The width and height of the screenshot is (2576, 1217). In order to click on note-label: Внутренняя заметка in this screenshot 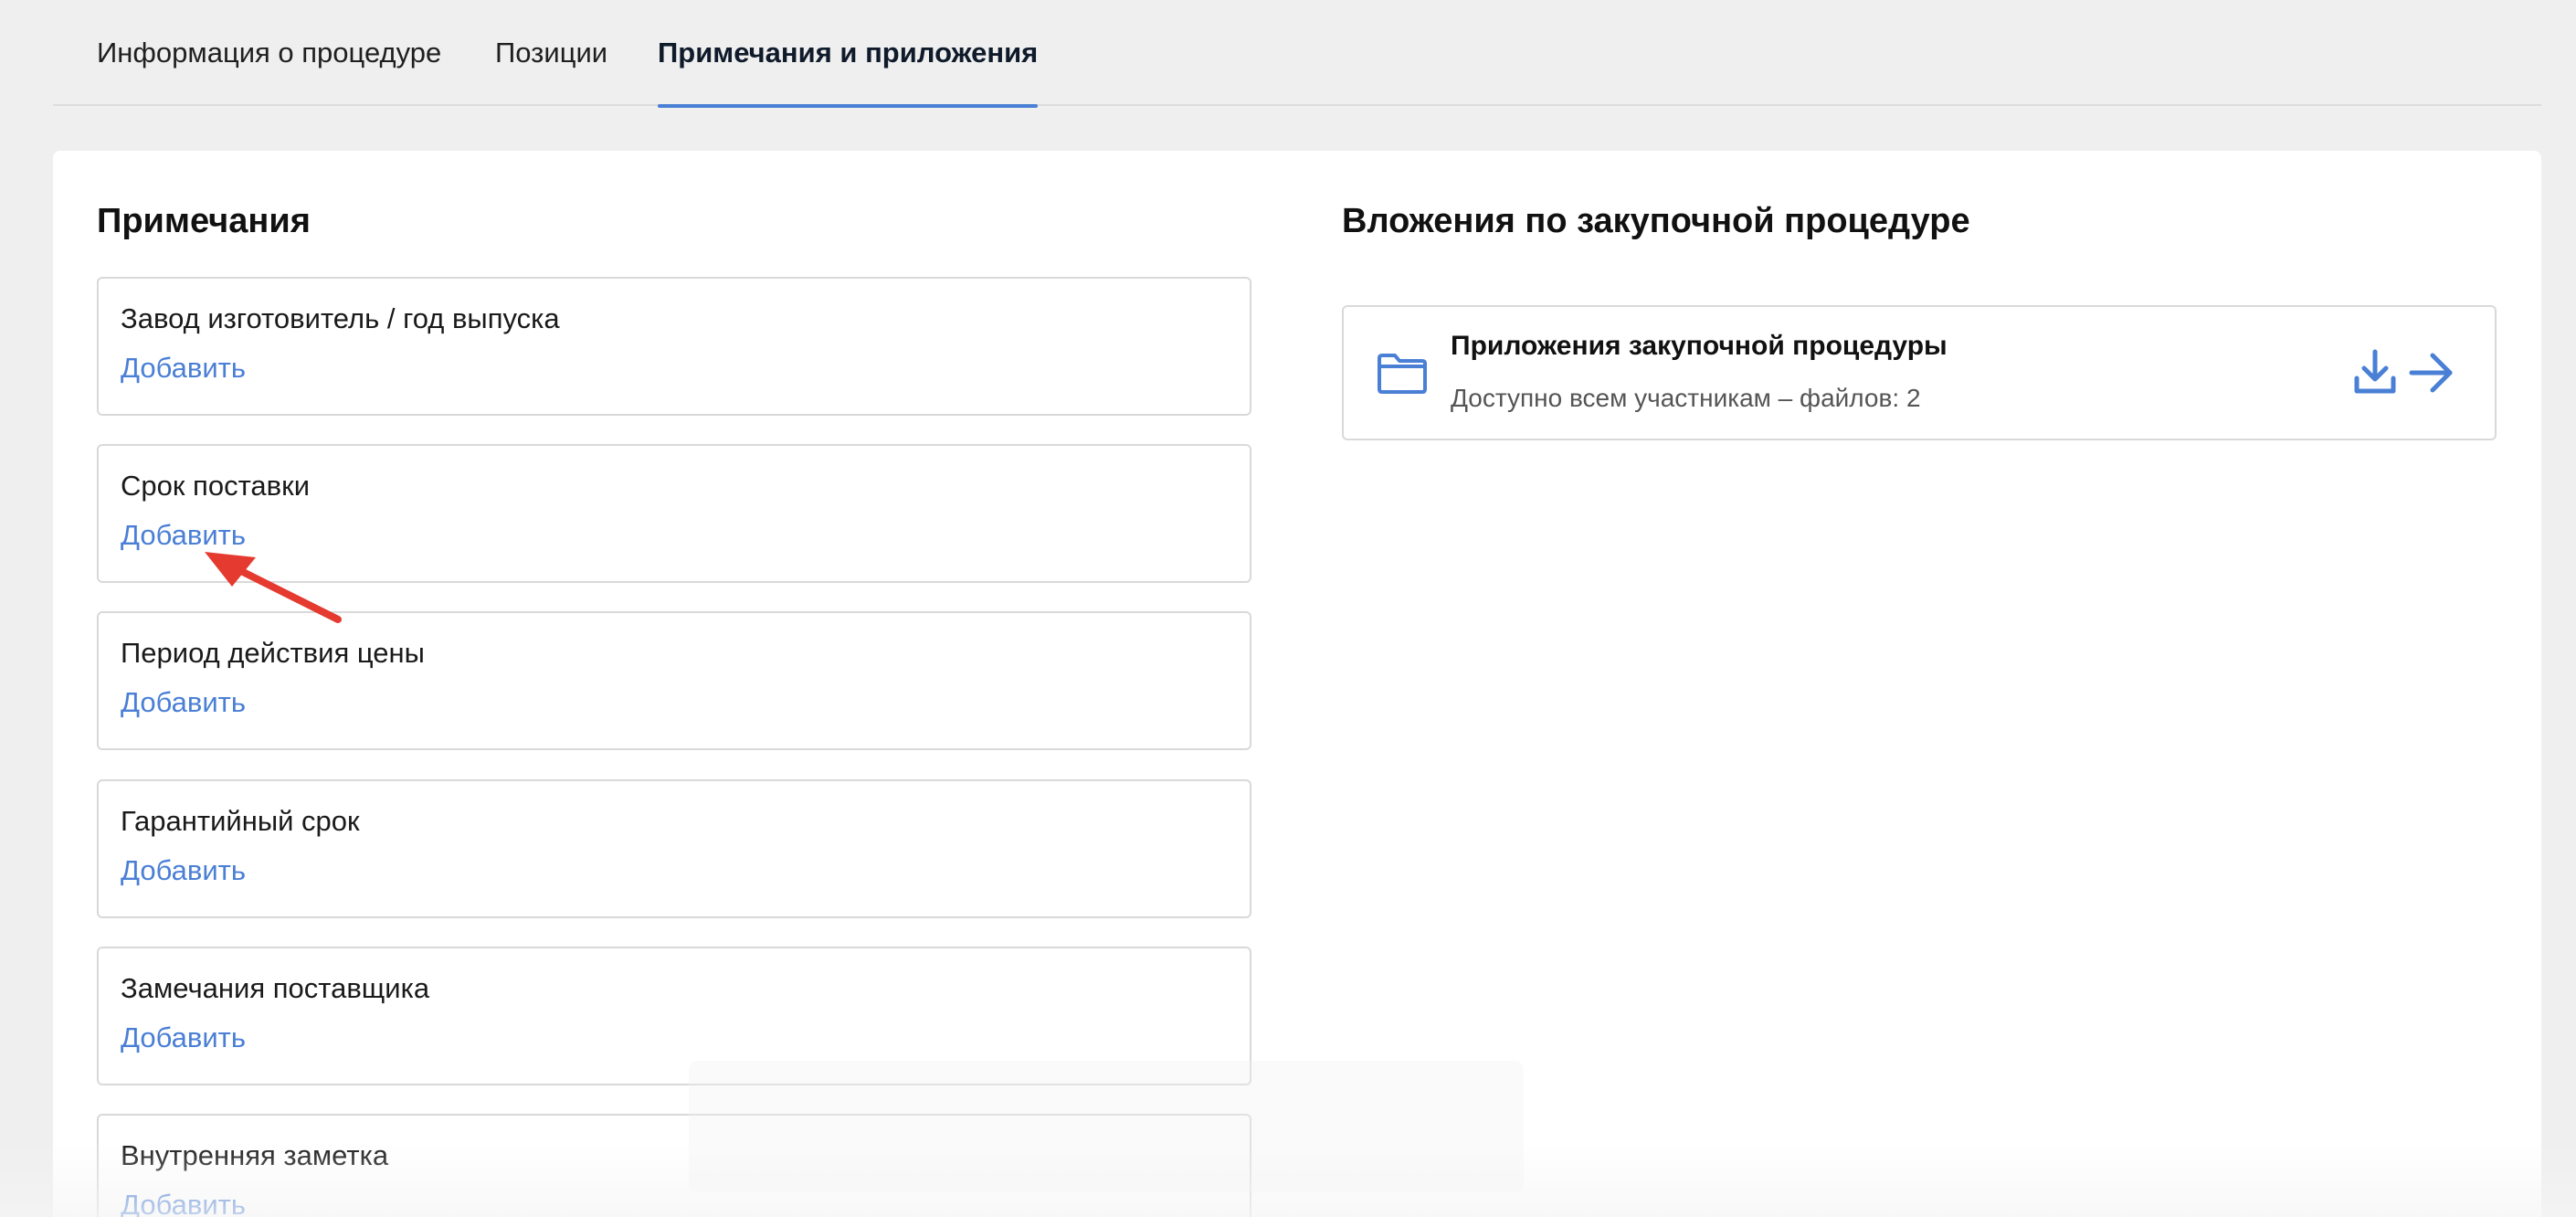, I will do `click(255, 1155)`.